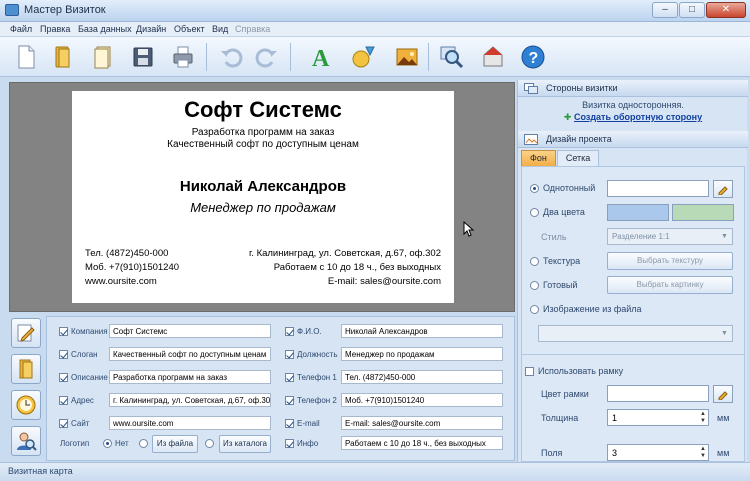 The width and height of the screenshot is (750, 481). What do you see at coordinates (357, 267) in the screenshot?
I see `card-hours: Работаем с 10 до 18 ч., без выходных` at bounding box center [357, 267].